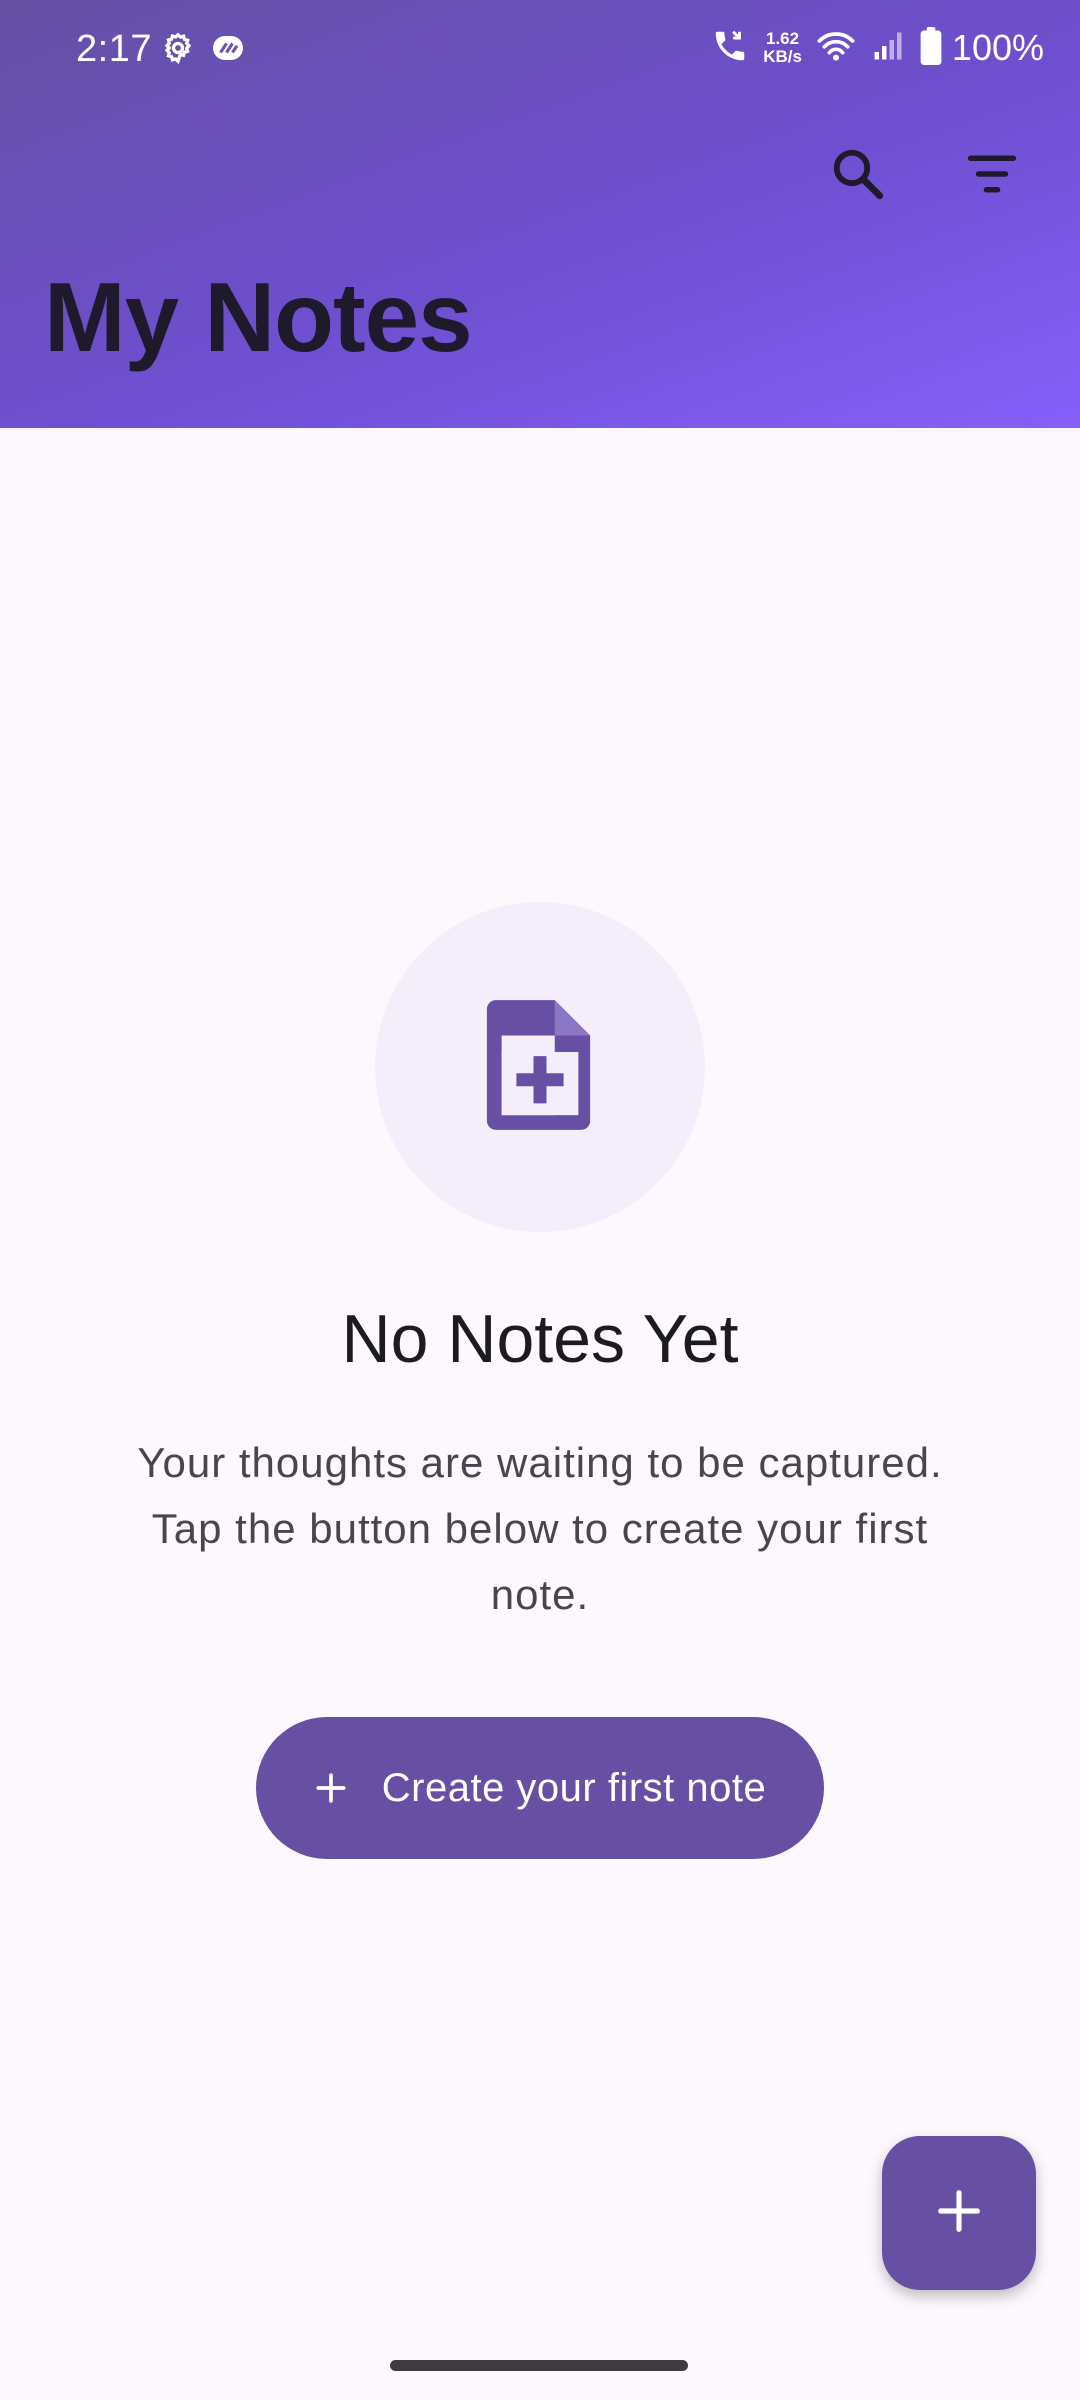  What do you see at coordinates (931, 48) in the screenshot?
I see `battery-icon` at bounding box center [931, 48].